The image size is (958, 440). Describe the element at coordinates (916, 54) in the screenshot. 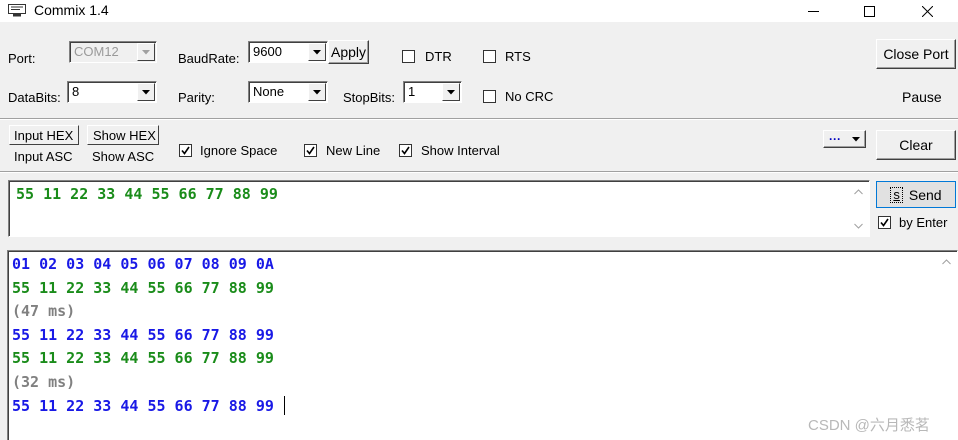

I see `close-port-button: Close Port` at that location.